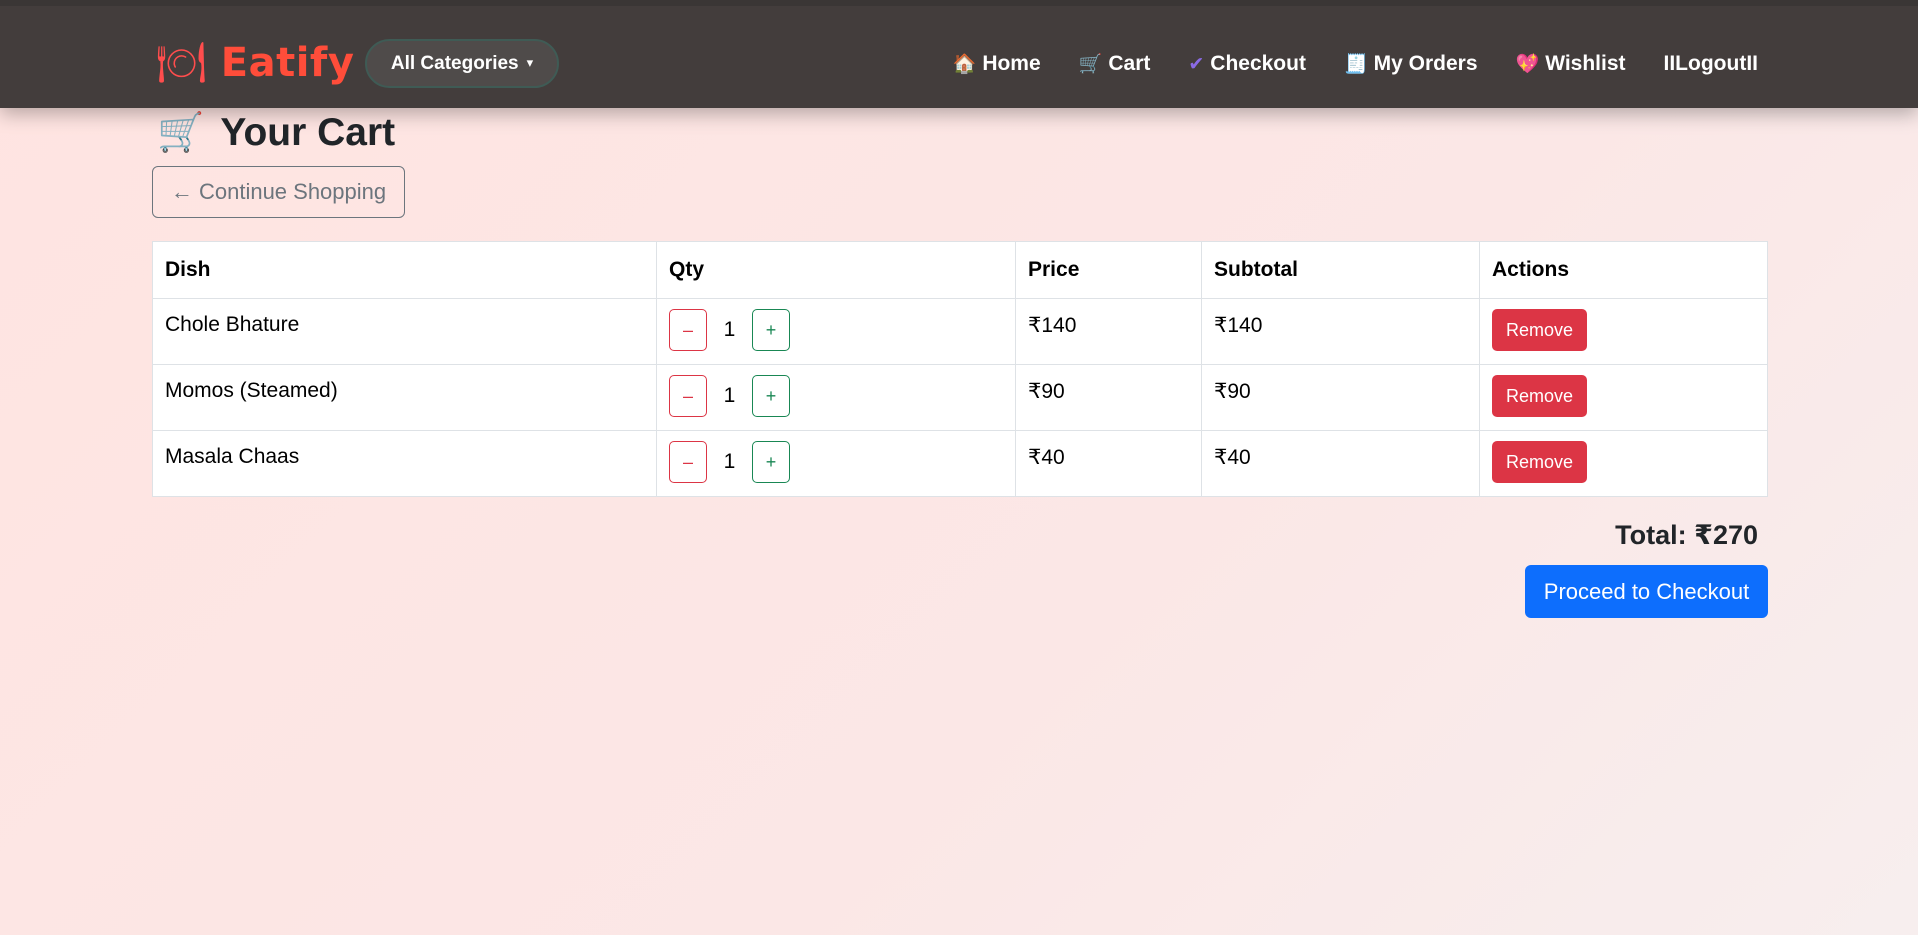  I want to click on page-title: 🛒 Your Cart, so click(276, 133).